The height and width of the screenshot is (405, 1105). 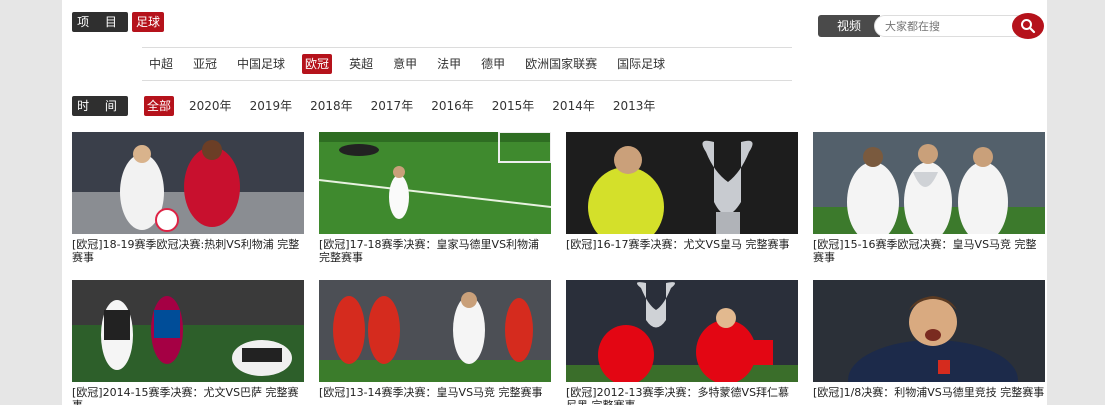 I want to click on league-item-active: 欧冠, so click(x=317, y=64).